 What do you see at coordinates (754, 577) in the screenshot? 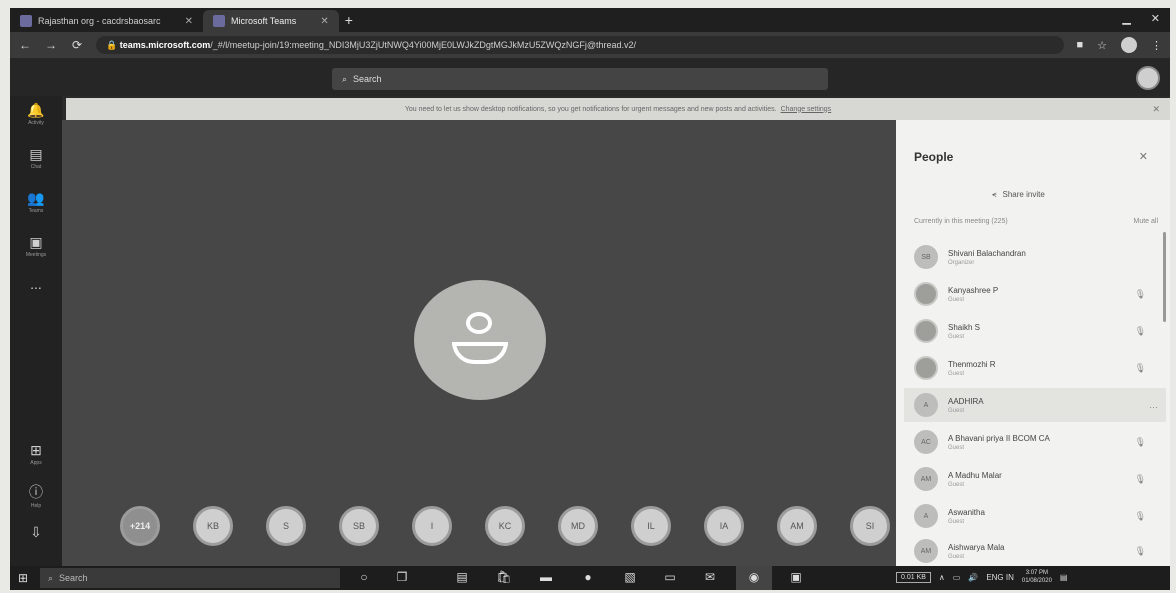
I see `chrome-icon: ◉` at bounding box center [754, 577].